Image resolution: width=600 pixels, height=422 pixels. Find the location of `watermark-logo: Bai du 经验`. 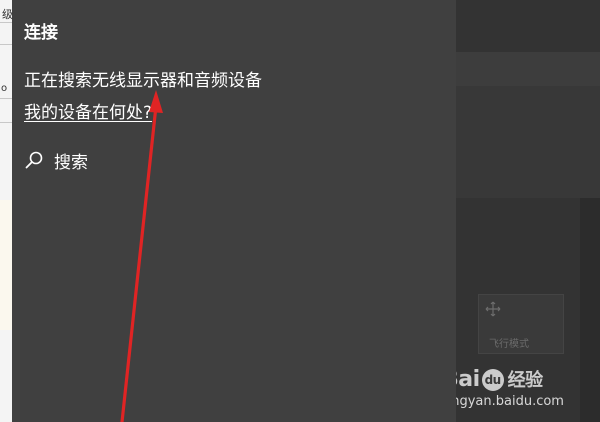

watermark-logo: Bai du 经验 is located at coordinates (492, 379).